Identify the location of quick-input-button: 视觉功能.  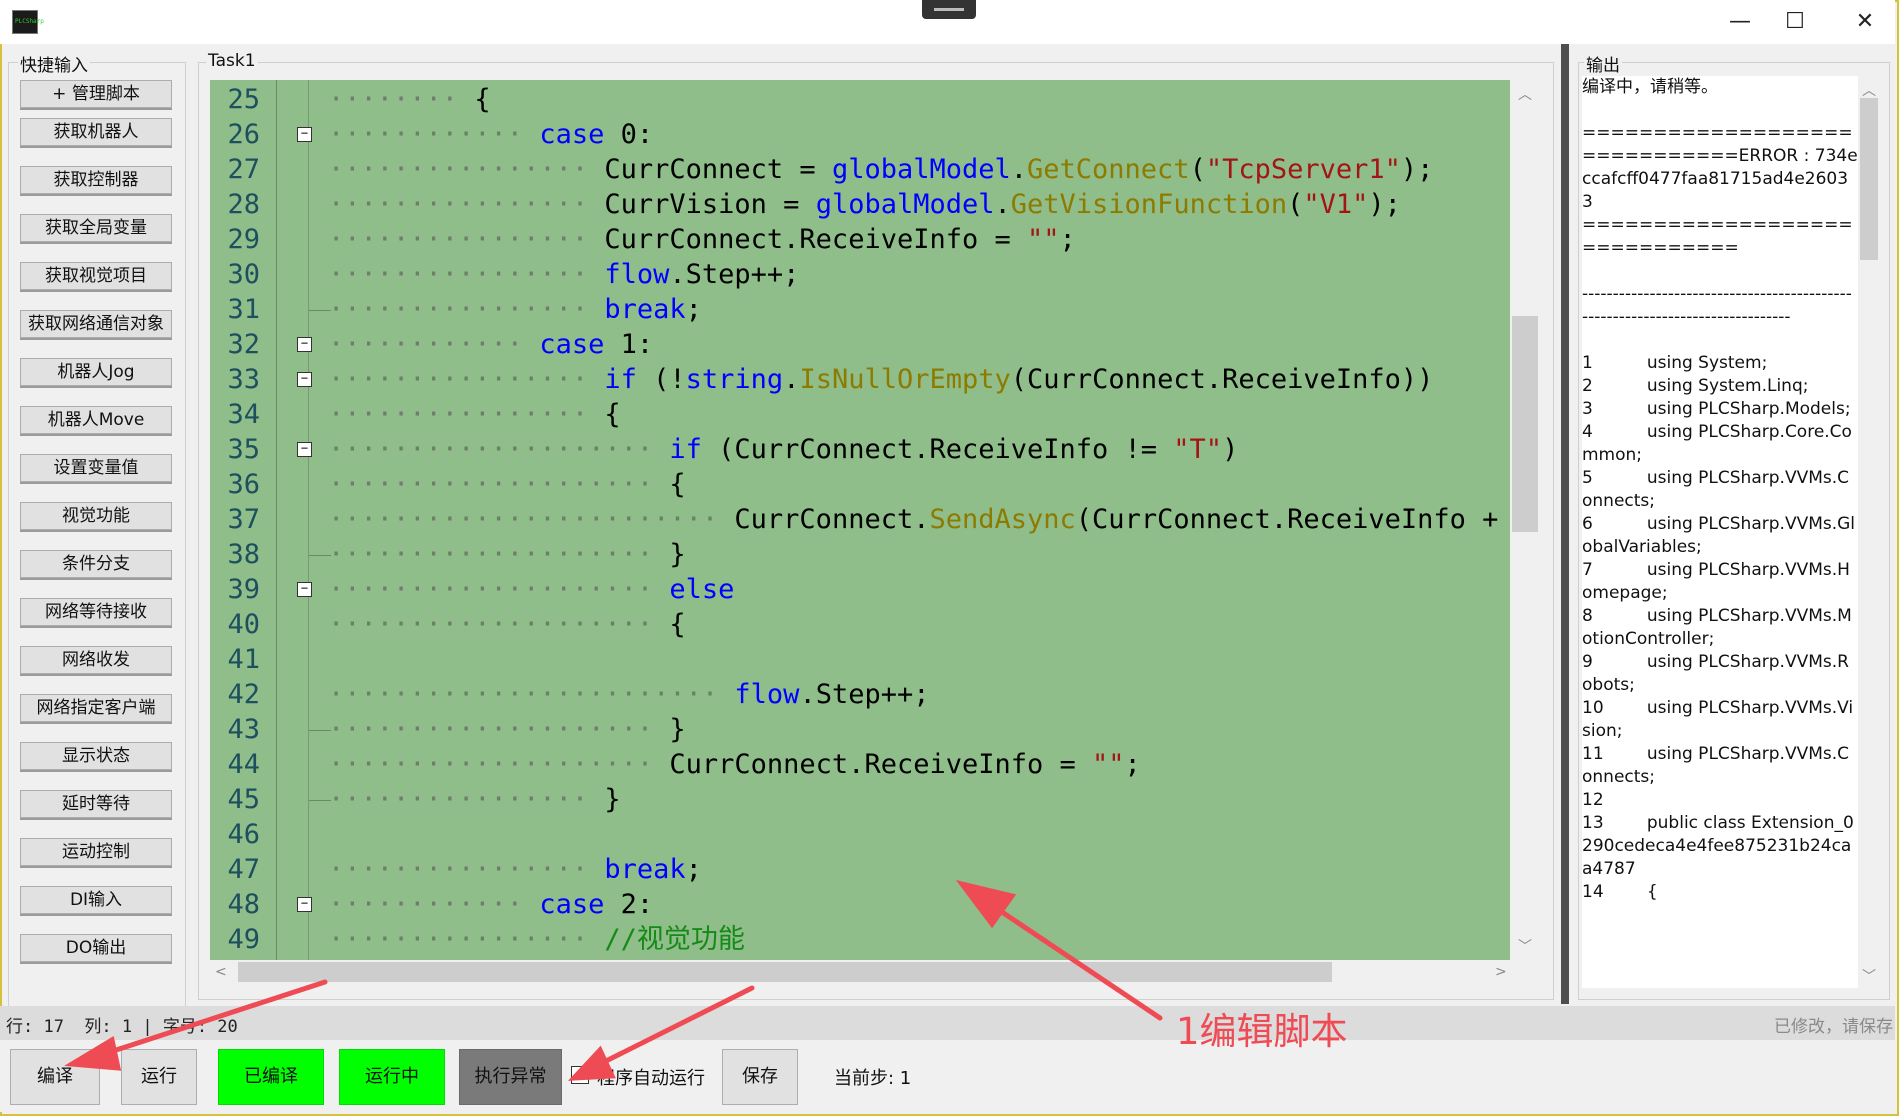
(96, 516).